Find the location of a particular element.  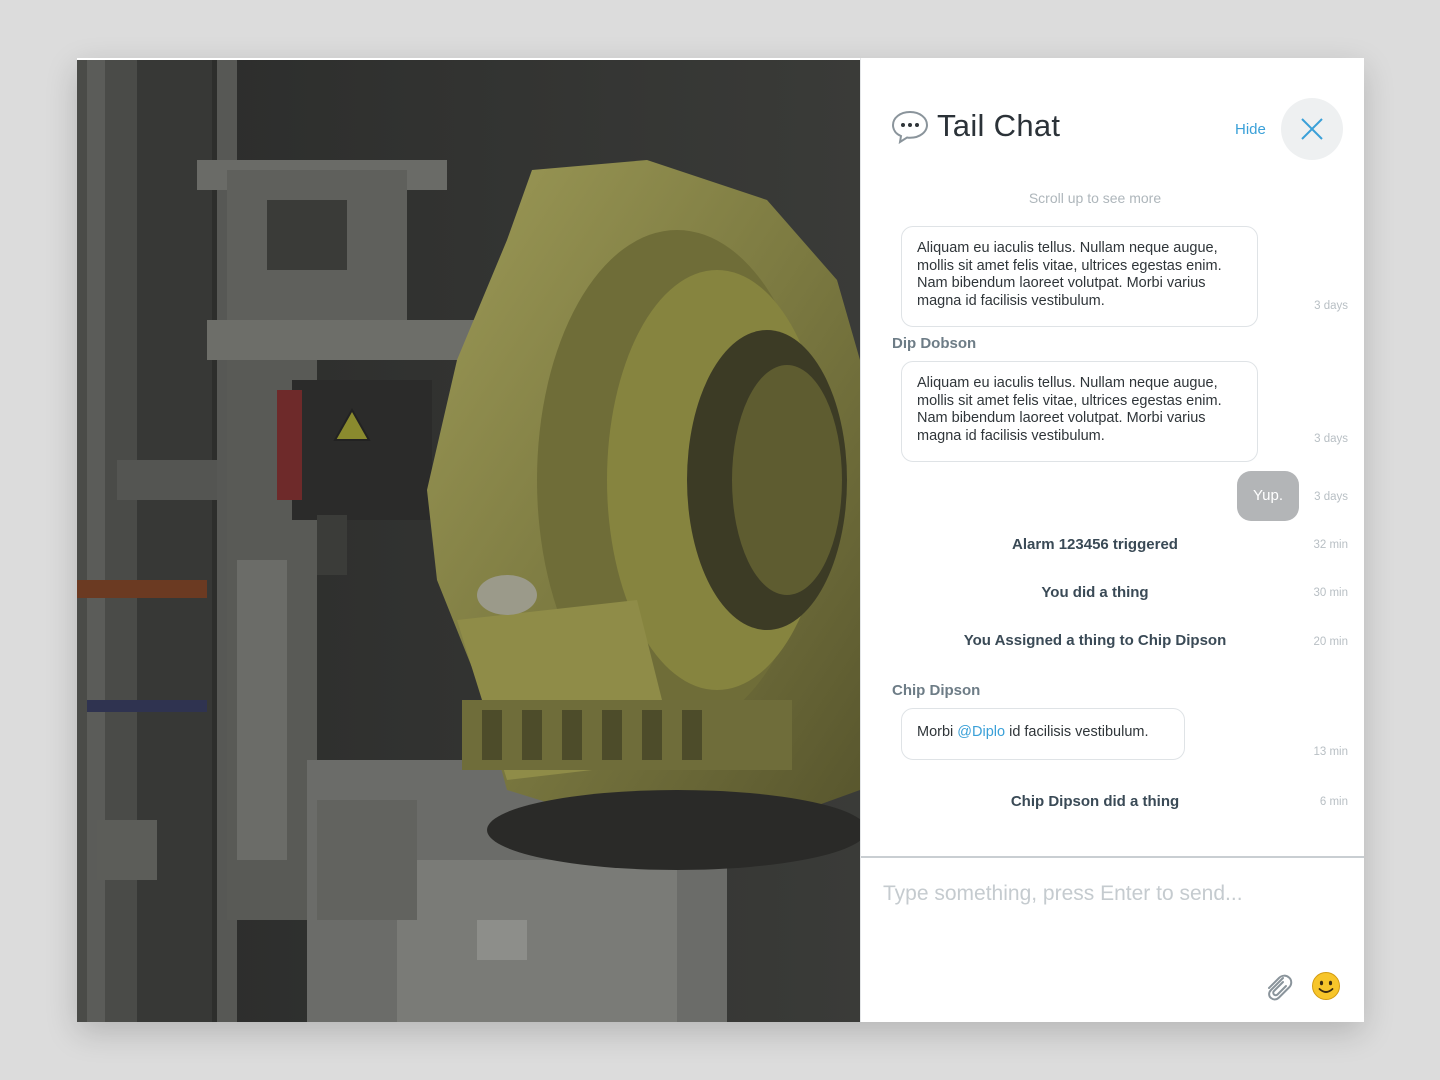

event-message: You Assigned a thing to Chip Dipson is located at coordinates (1095, 640).